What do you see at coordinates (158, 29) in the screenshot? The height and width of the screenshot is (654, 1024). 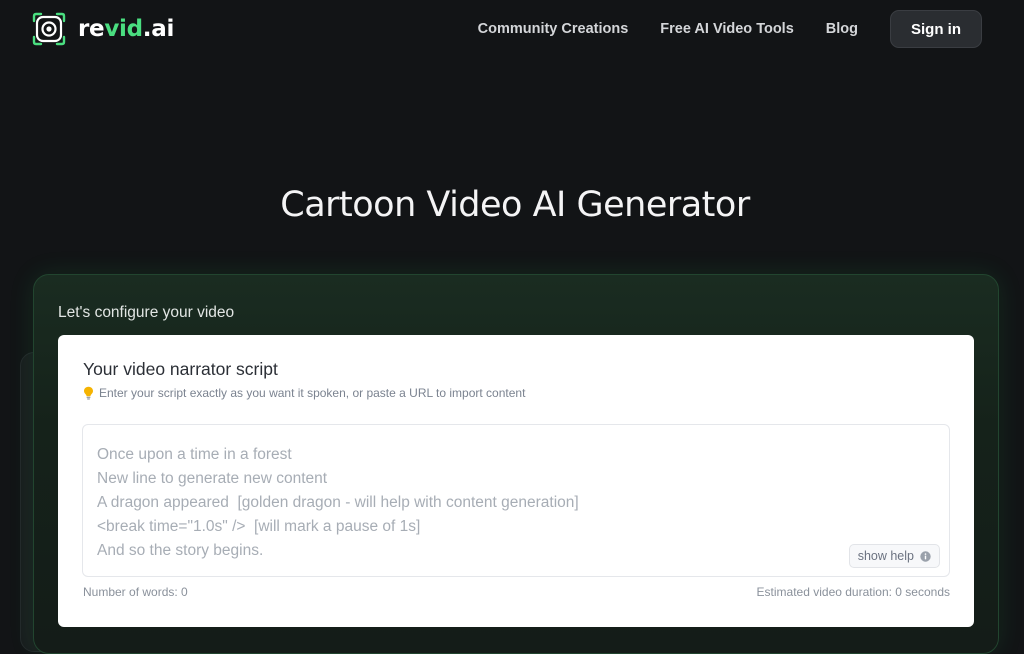 I see `logo-text-ai: .ai` at bounding box center [158, 29].